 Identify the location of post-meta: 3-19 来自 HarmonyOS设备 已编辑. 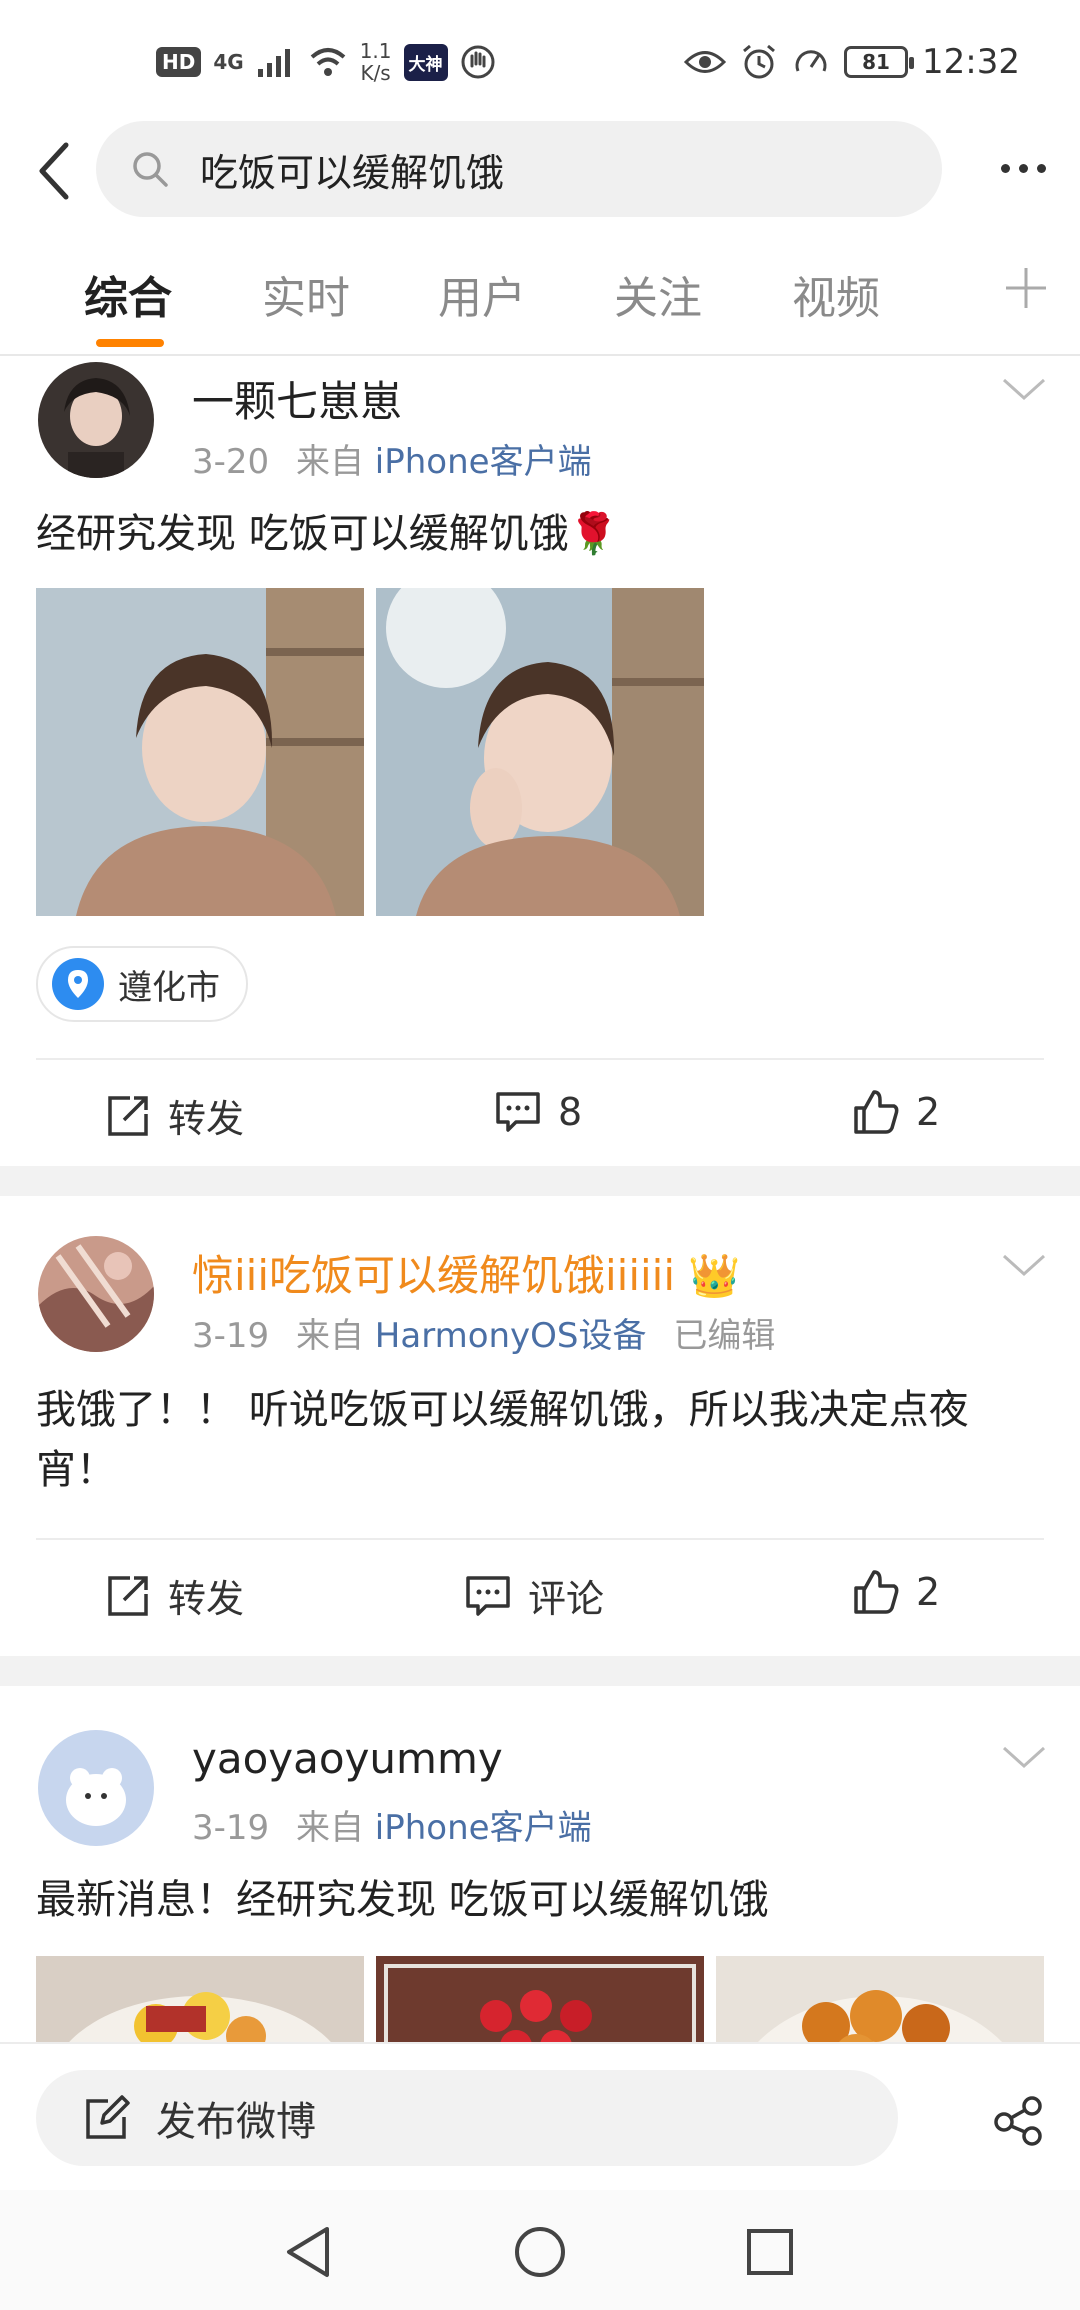
(483, 1332).